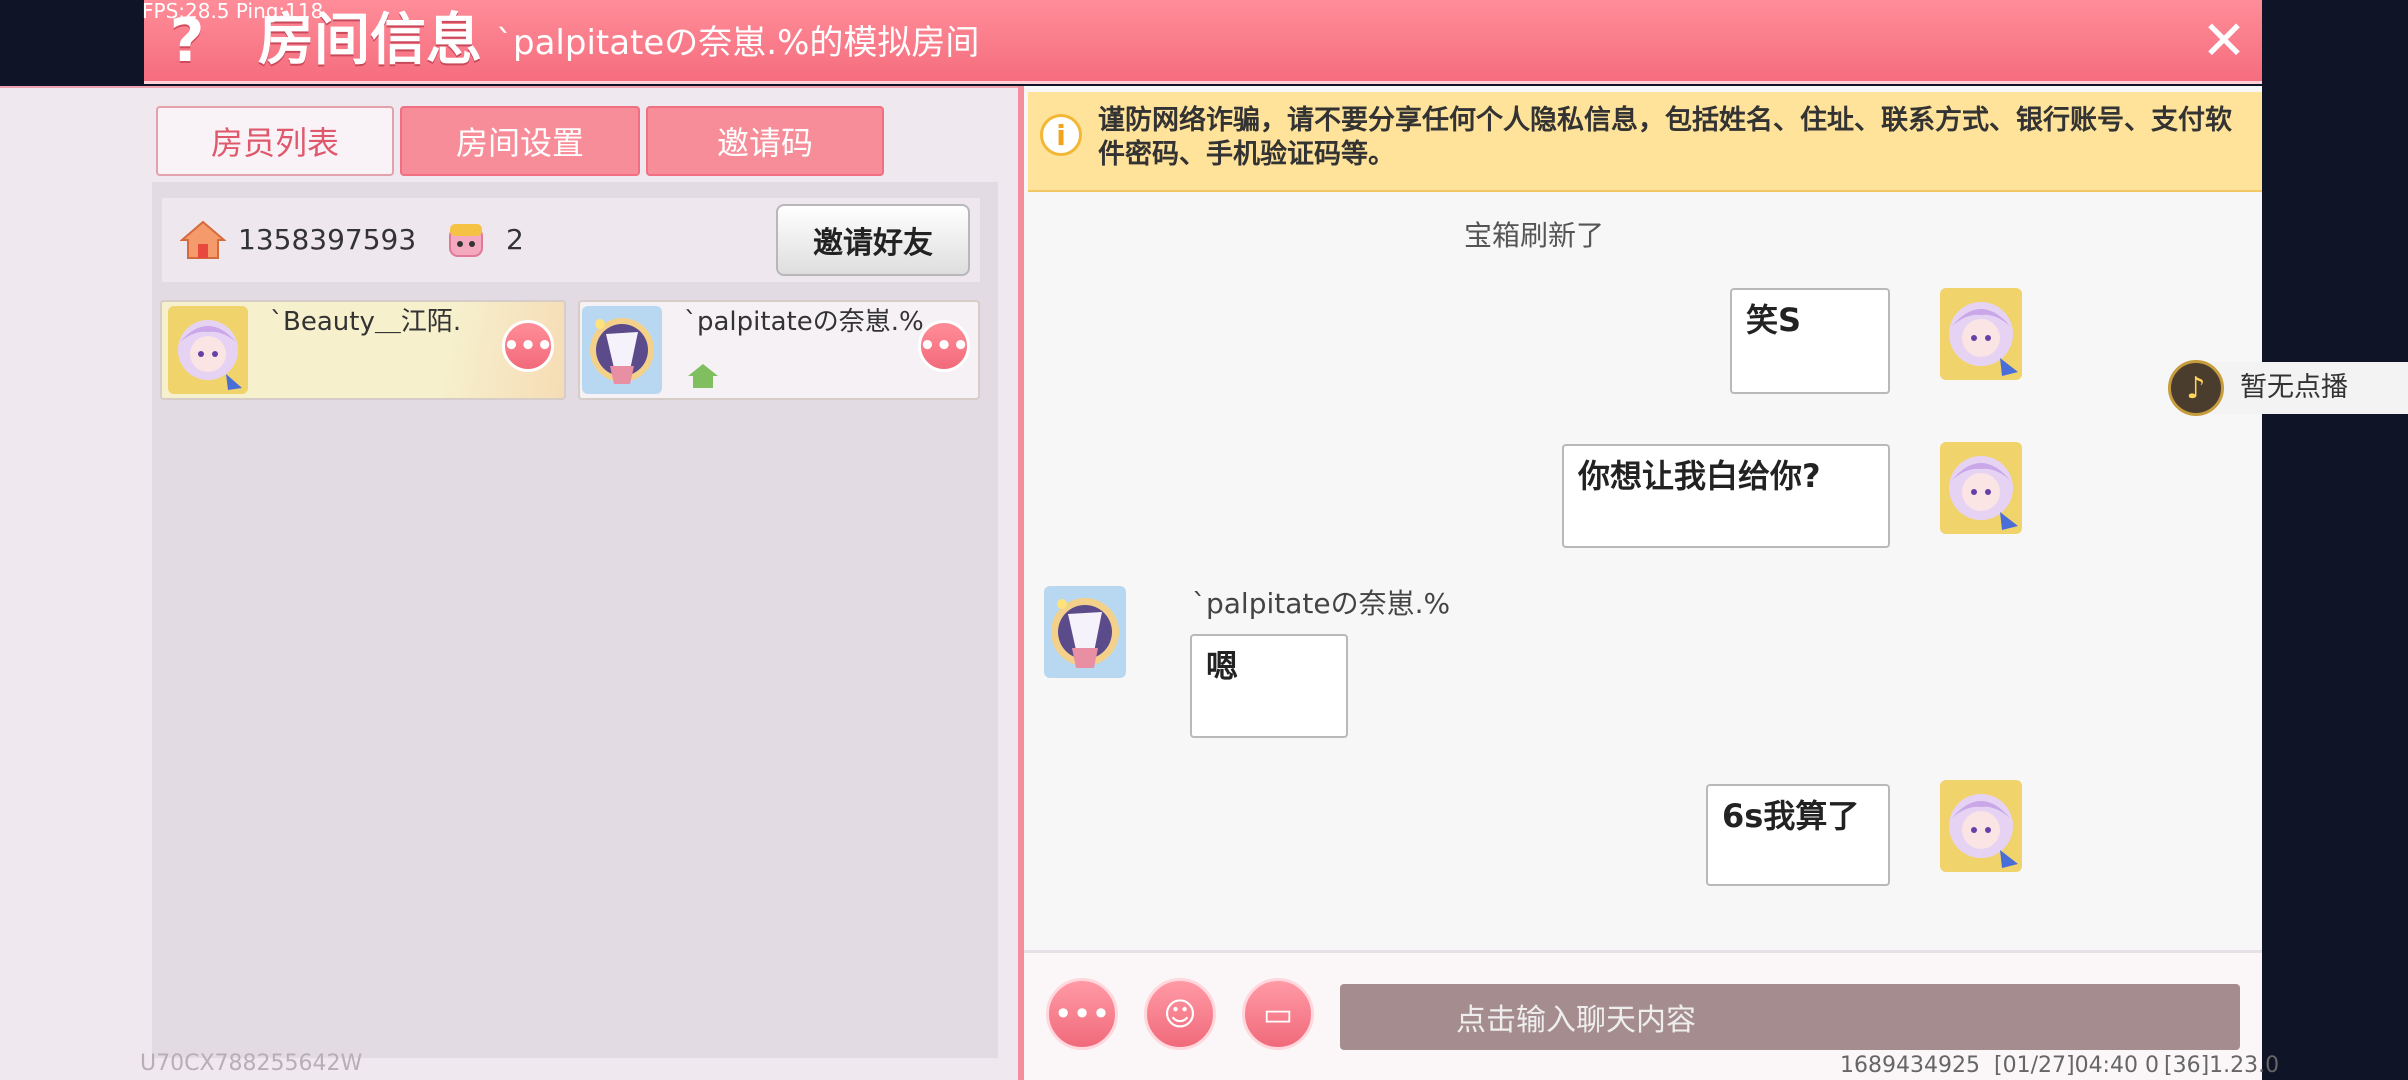 This screenshot has height=1080, width=2408. Describe the element at coordinates (873, 240) in the screenshot. I see `invite-friends-button: 邀请好友` at that location.